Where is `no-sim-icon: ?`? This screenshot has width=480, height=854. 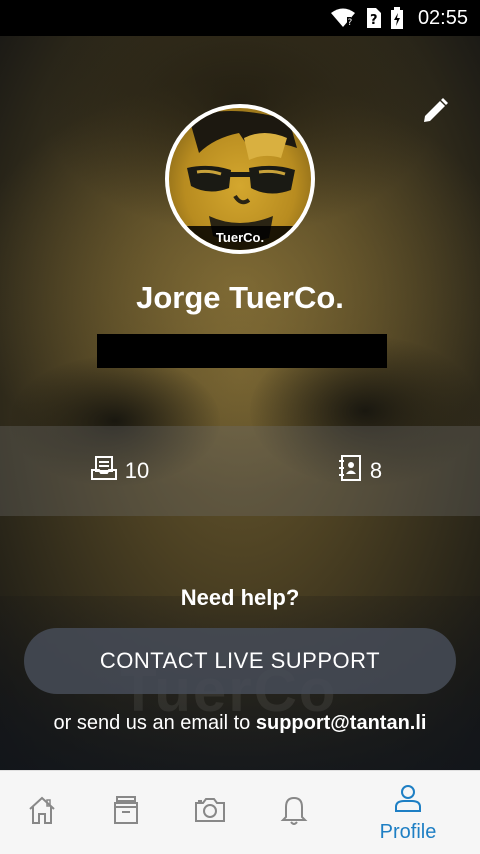
no-sim-icon: ? is located at coordinates (373, 18).